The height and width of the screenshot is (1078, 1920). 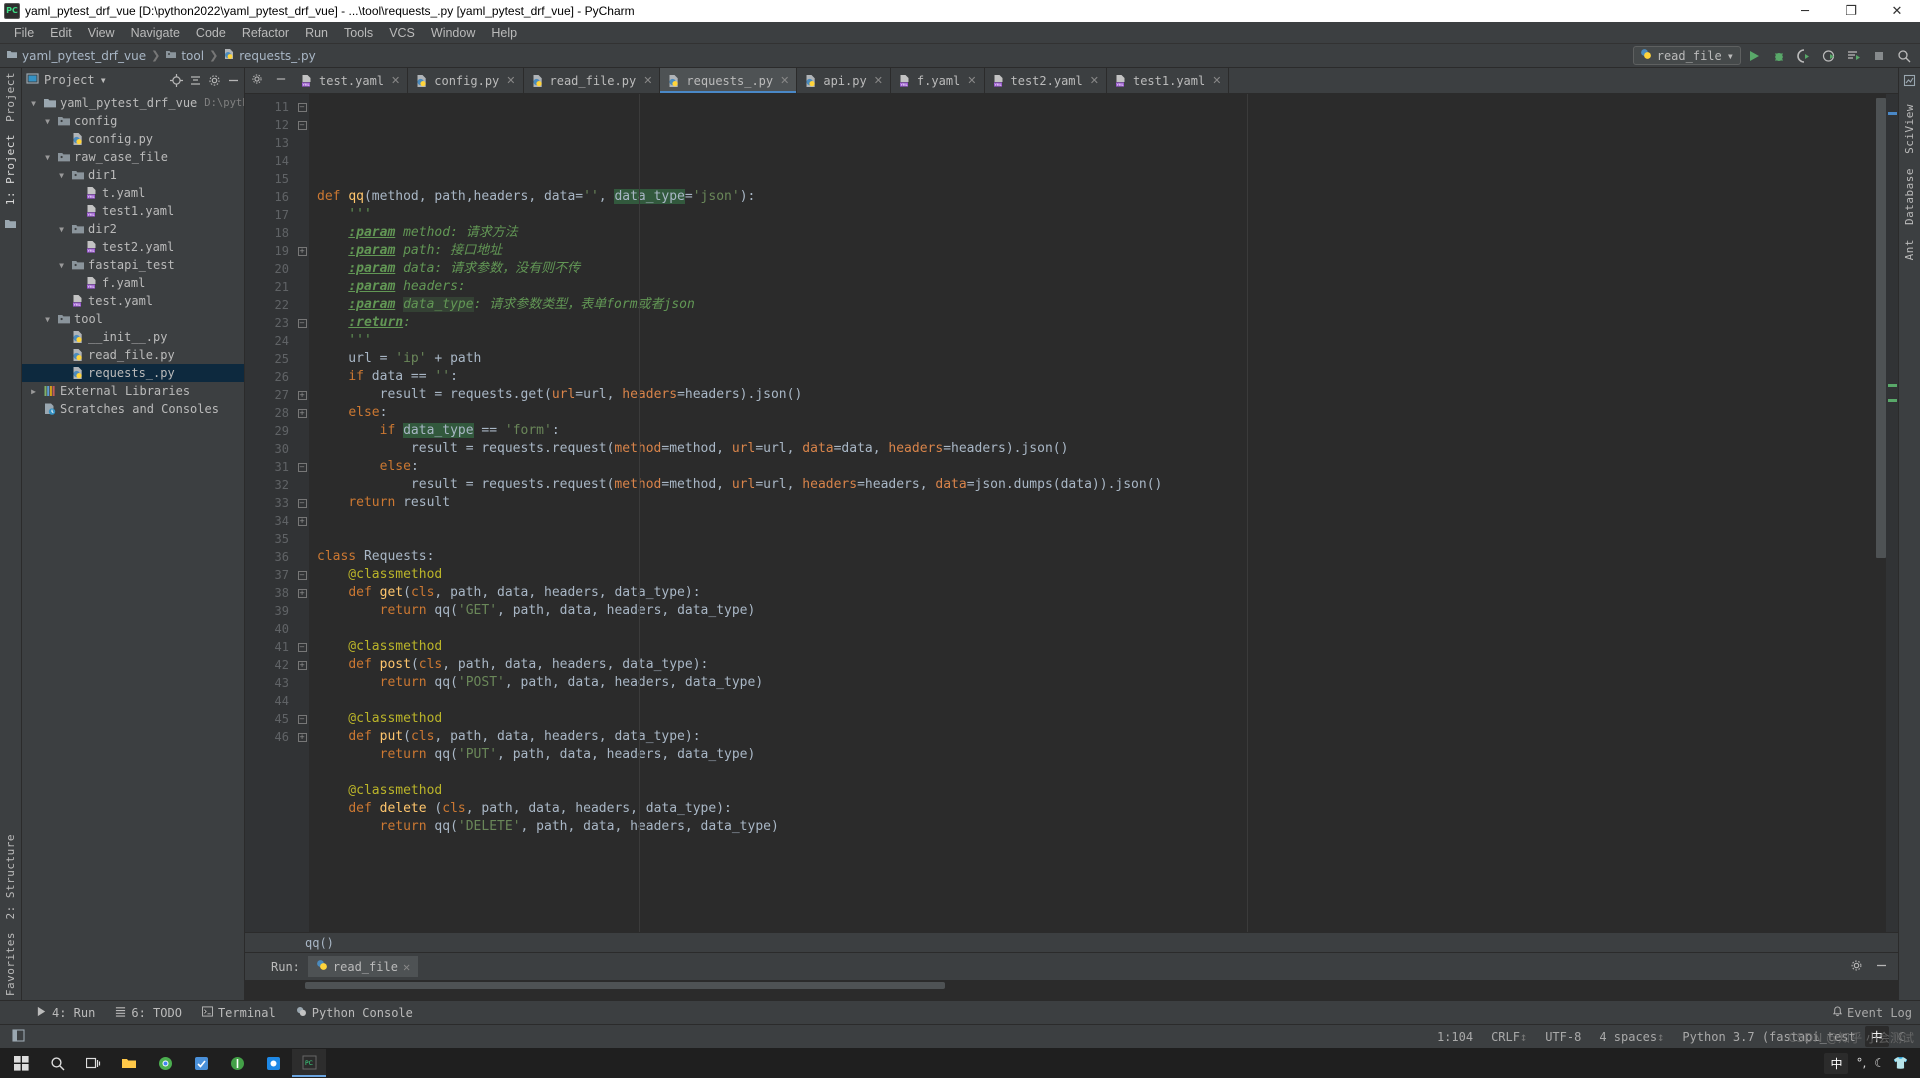 What do you see at coordinates (1455, 1037) in the screenshot?
I see `caret-position: 1:104` at bounding box center [1455, 1037].